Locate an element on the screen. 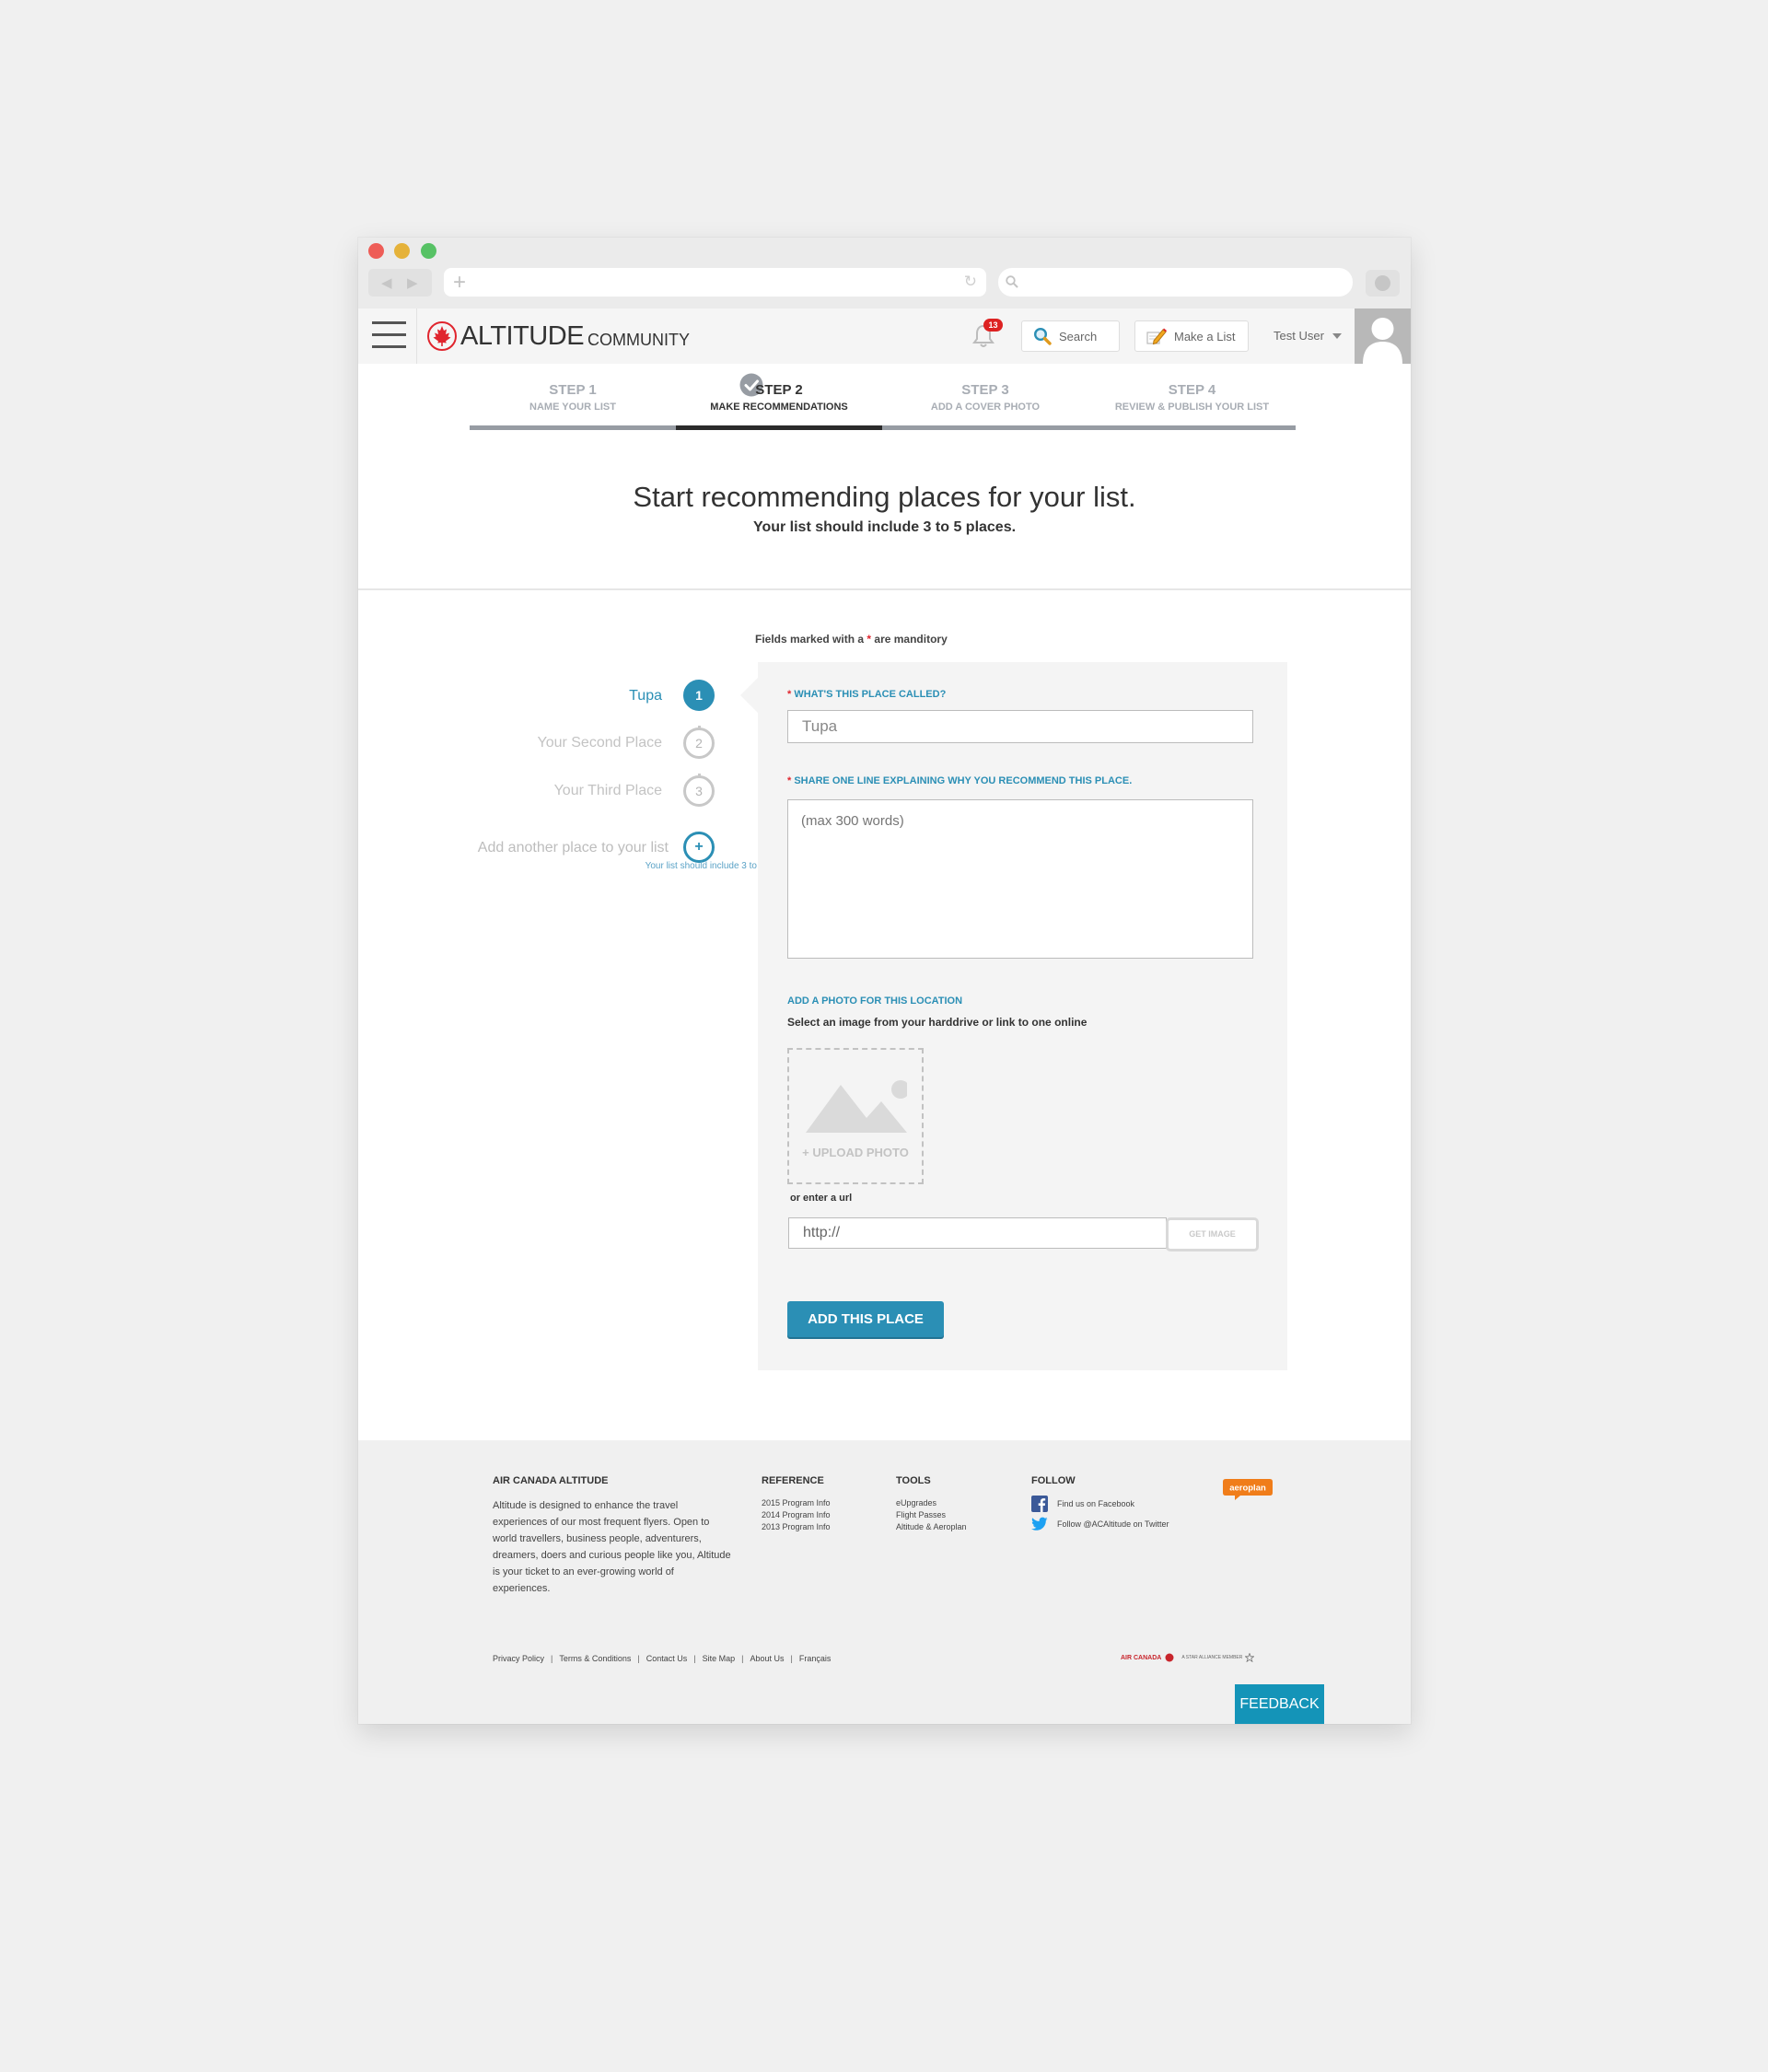 The height and width of the screenshot is (2072, 1768). air-canada-maple-icon is located at coordinates (1169, 1657).